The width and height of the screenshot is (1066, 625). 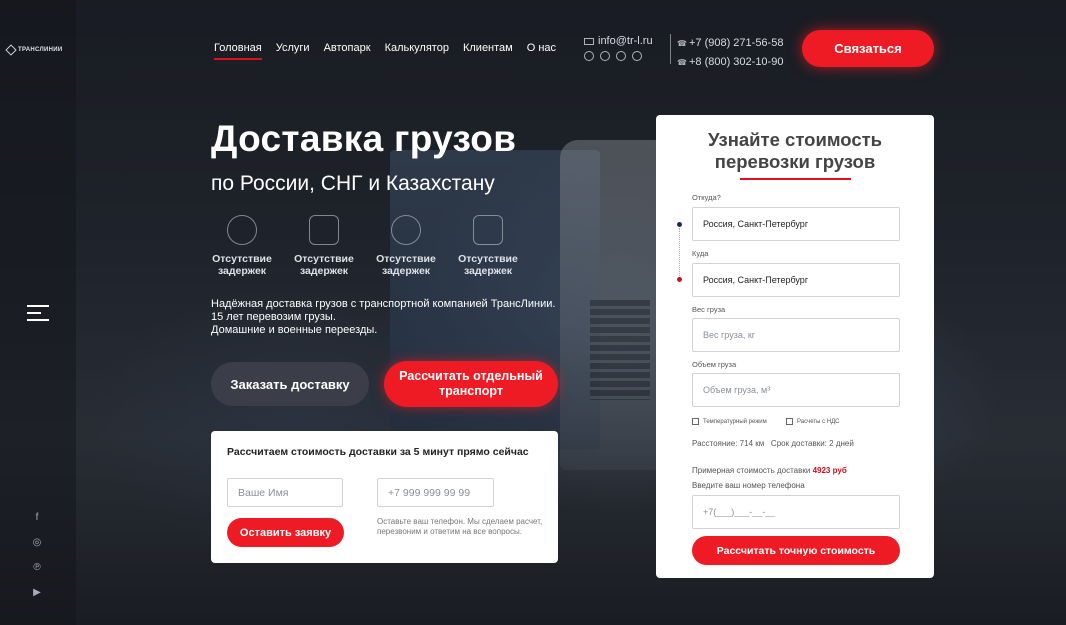 I want to click on to-input, so click(x=796, y=280).